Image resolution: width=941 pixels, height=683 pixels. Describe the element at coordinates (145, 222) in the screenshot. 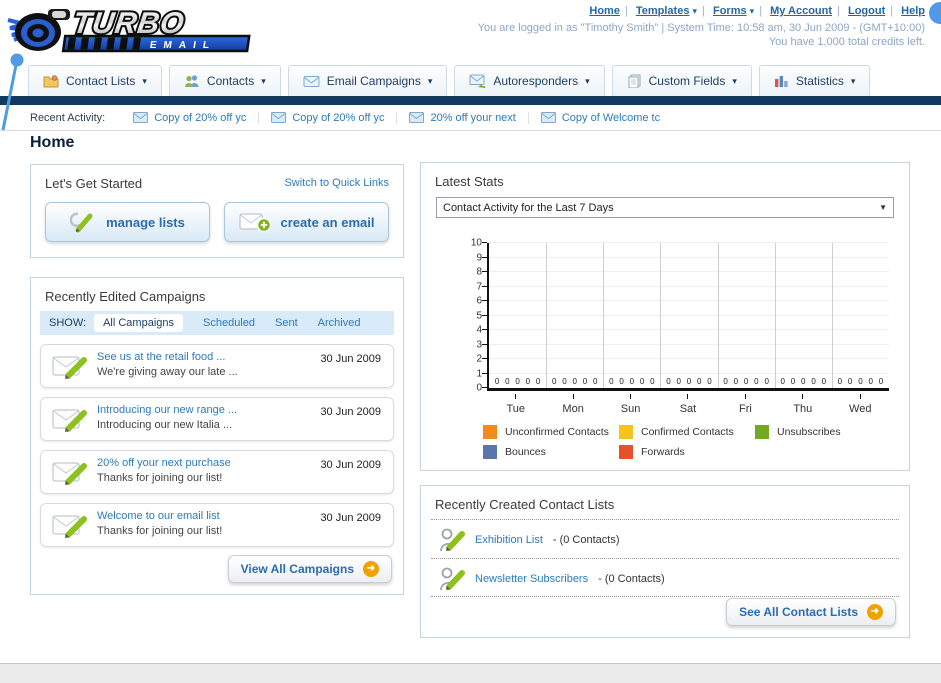

I see `manage-lists-label: manage lists` at that location.